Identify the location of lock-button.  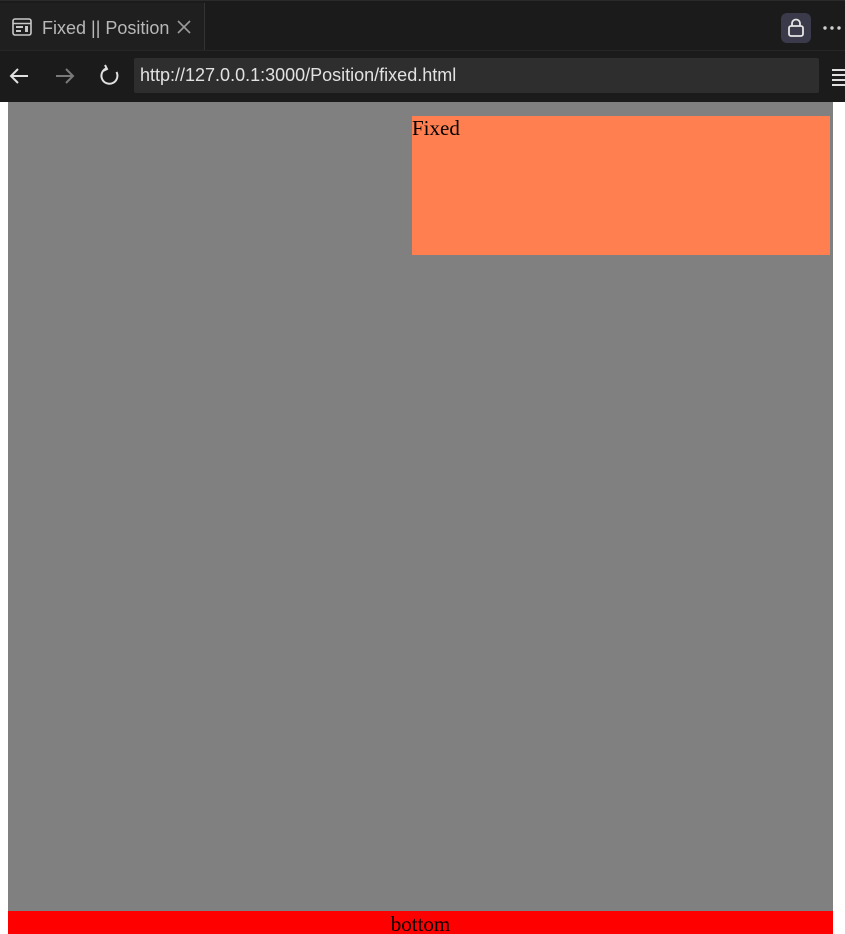
(796, 28).